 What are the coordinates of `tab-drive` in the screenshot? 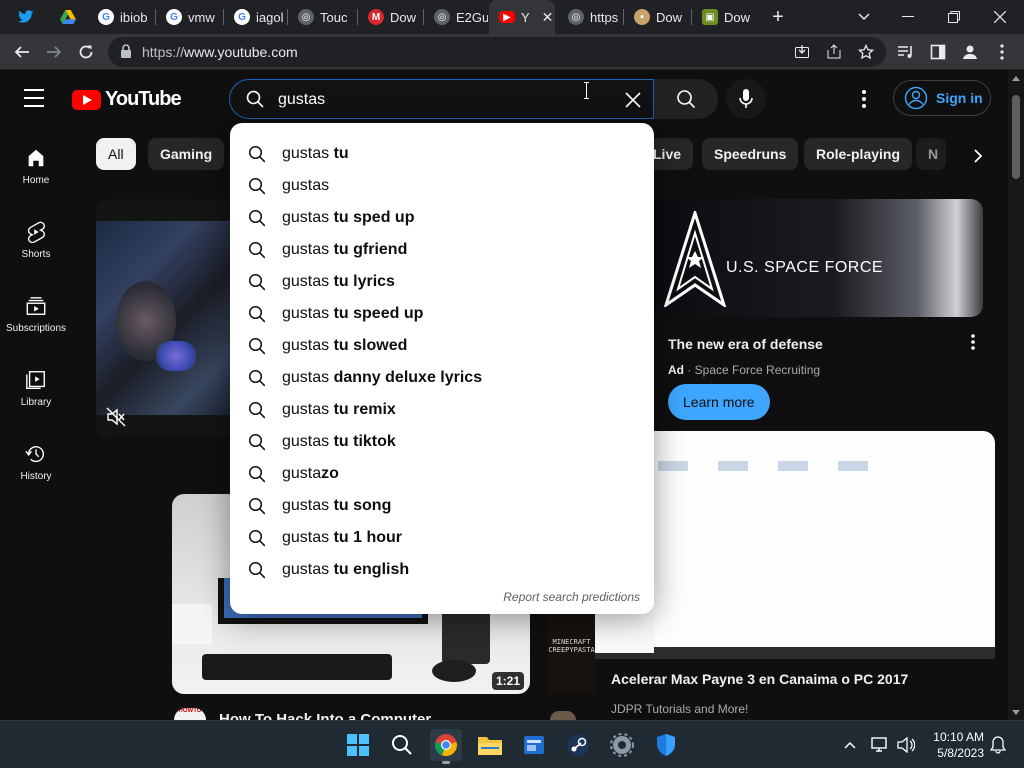 It's located at (67, 17).